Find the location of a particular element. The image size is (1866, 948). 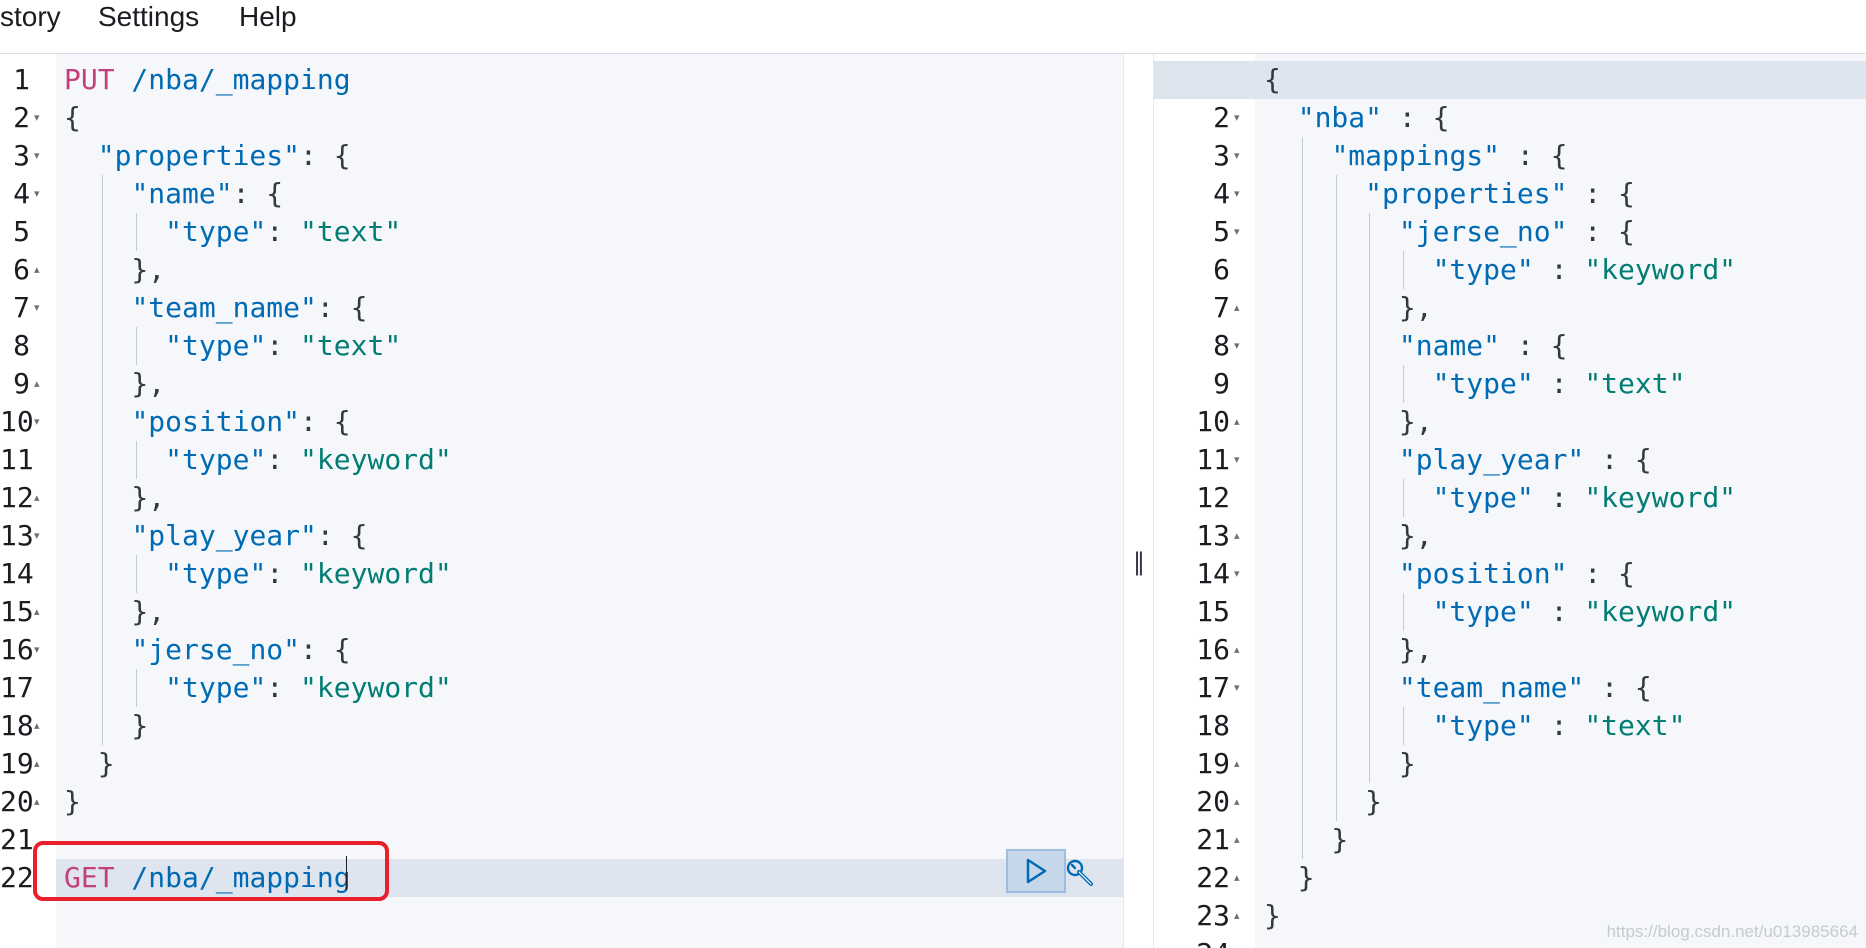

code-line: "name": { is located at coordinates (173, 194).